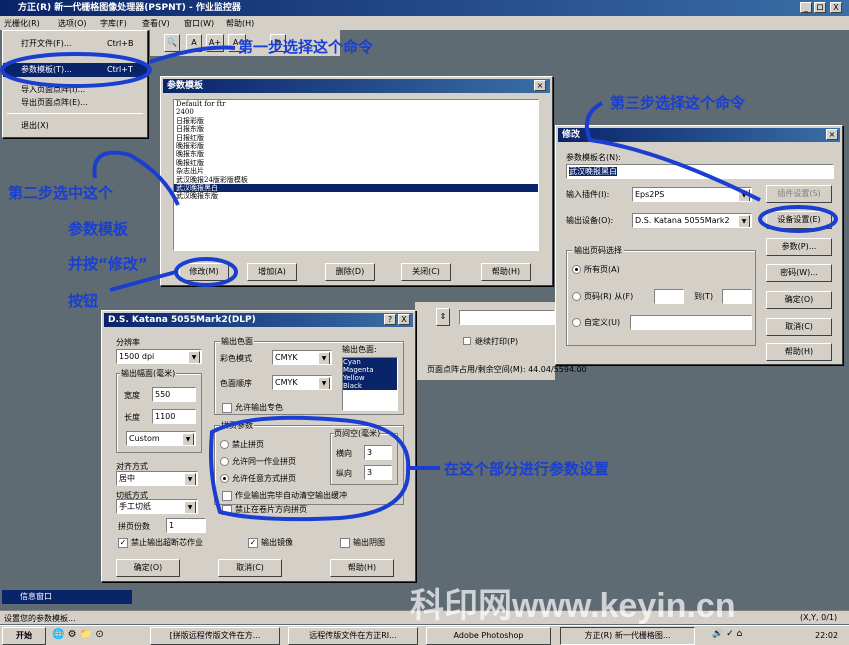 The height and width of the screenshot is (645, 849). Describe the element at coordinates (819, 617) in the screenshot. I see `status-coords: (X,Y, 0/1)` at that location.